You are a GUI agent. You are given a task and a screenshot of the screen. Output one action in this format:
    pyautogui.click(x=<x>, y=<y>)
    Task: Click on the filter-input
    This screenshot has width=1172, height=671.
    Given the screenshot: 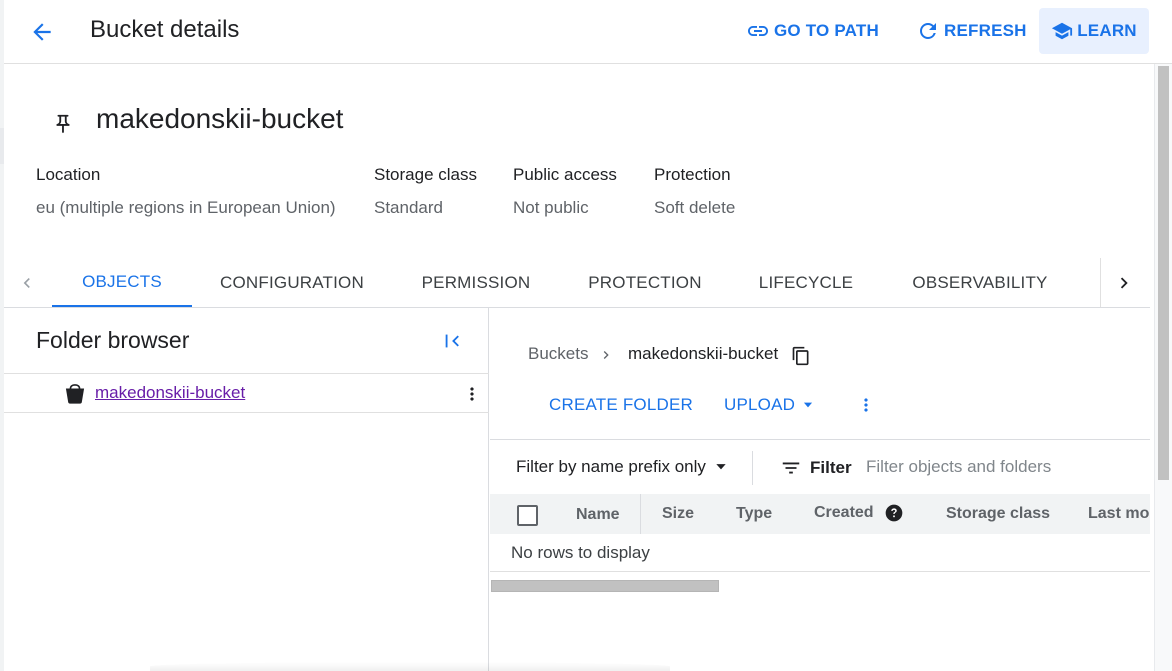 What is the action you would take?
    pyautogui.click(x=1006, y=467)
    